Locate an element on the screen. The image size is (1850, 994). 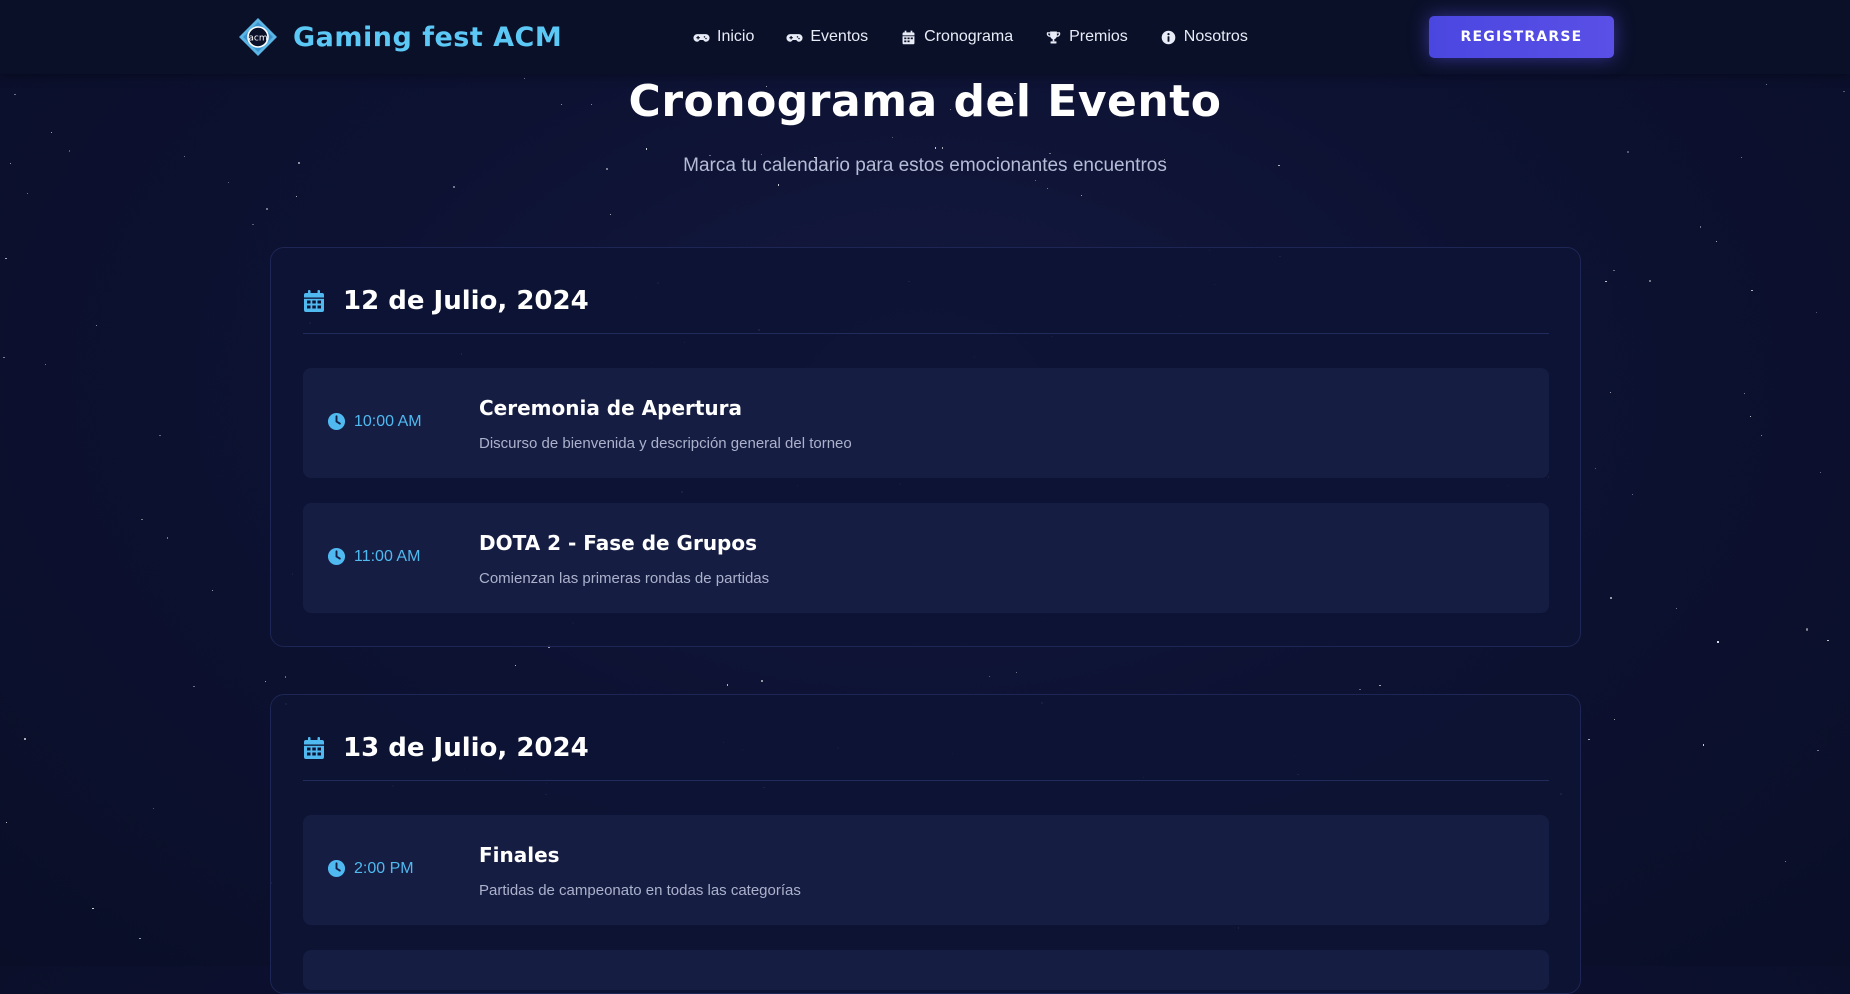
event-item-partial is located at coordinates (926, 970).